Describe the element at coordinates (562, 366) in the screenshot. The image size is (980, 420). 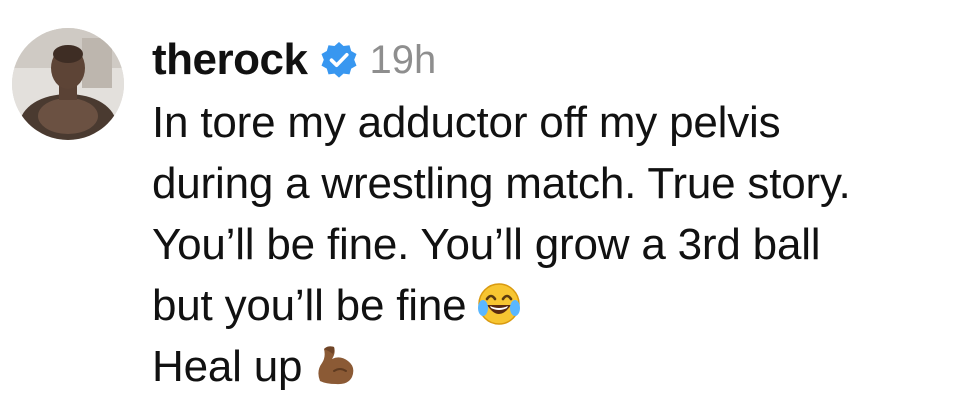
I see `comment-line-5-wrap: Heal up` at that location.